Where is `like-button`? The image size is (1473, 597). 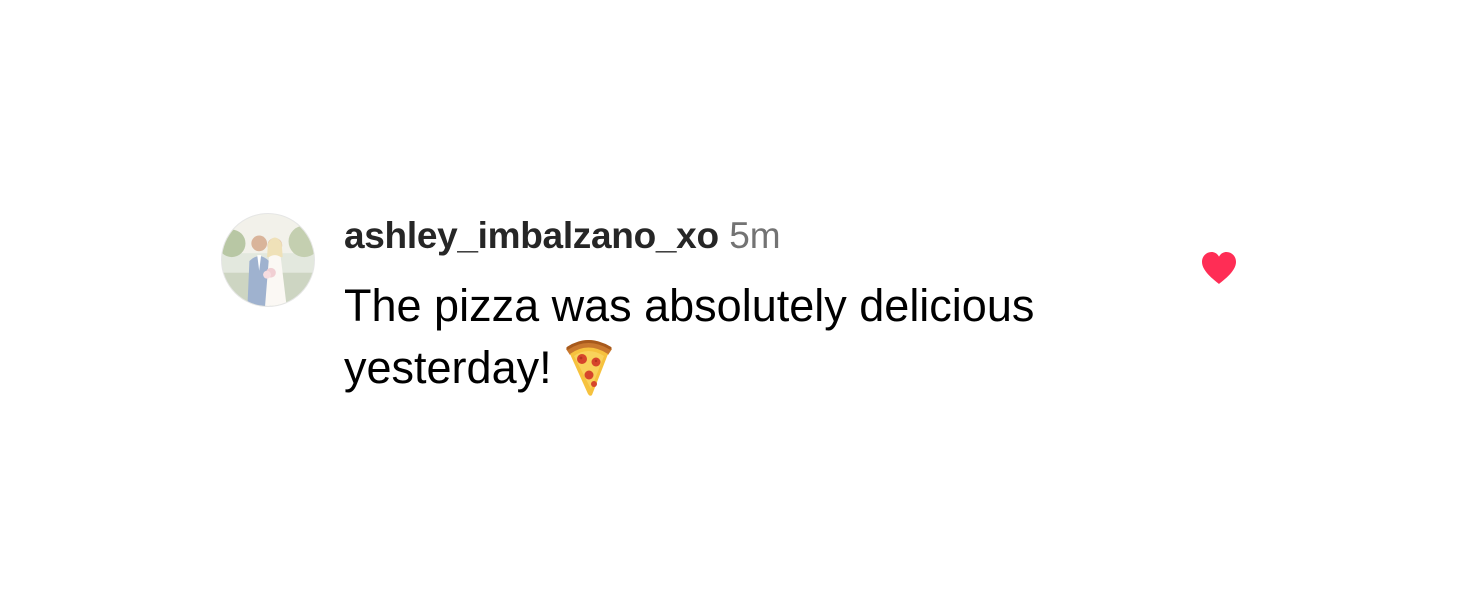 like-button is located at coordinates (1219, 268).